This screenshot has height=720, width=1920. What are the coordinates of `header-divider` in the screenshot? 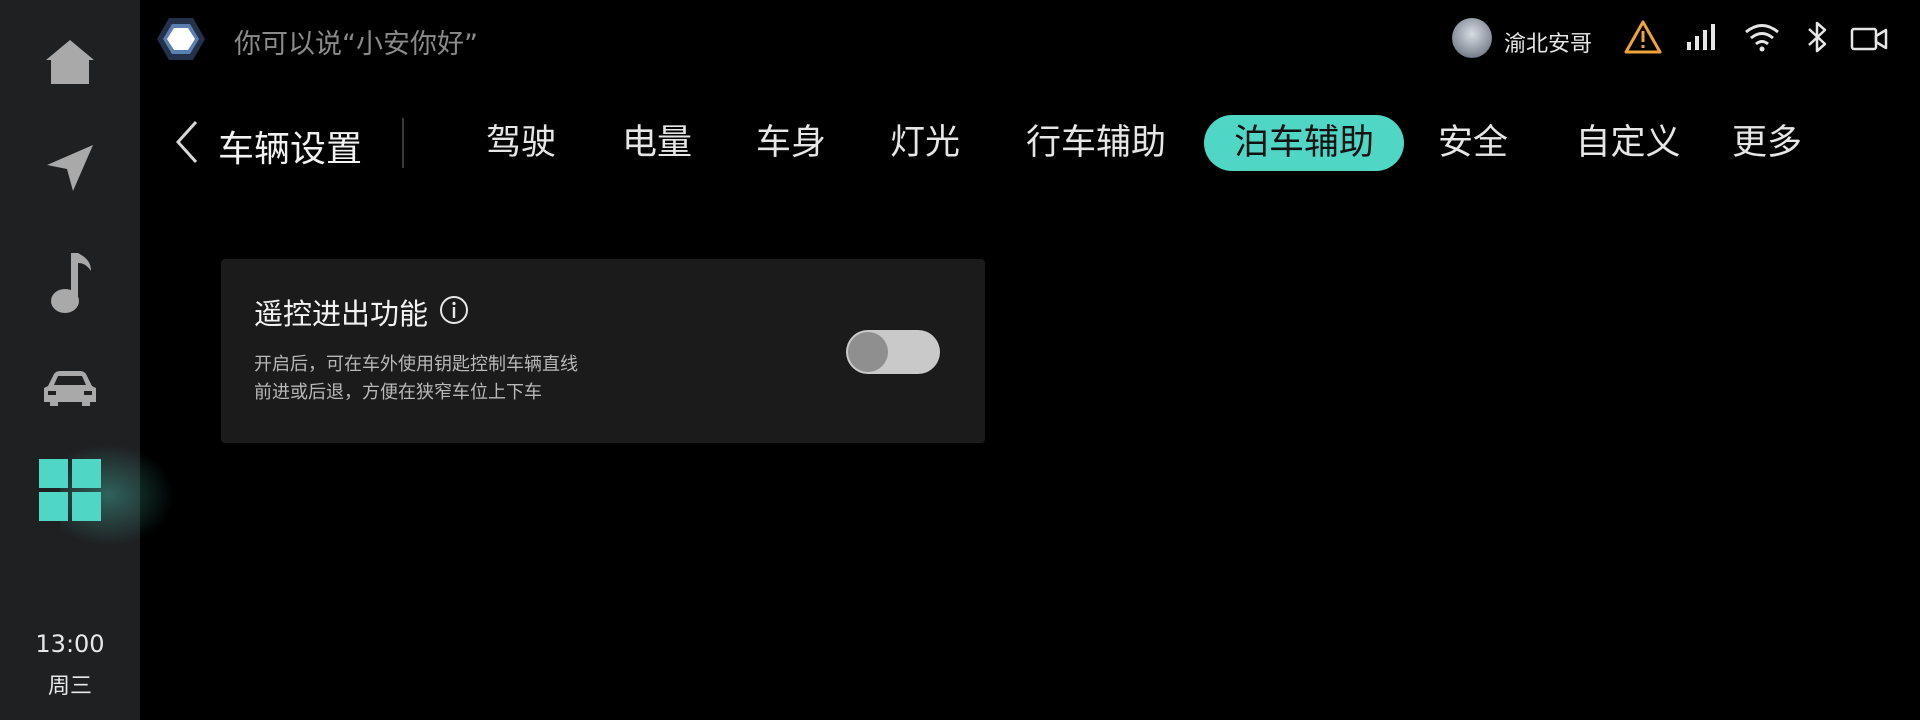 It's located at (403, 143).